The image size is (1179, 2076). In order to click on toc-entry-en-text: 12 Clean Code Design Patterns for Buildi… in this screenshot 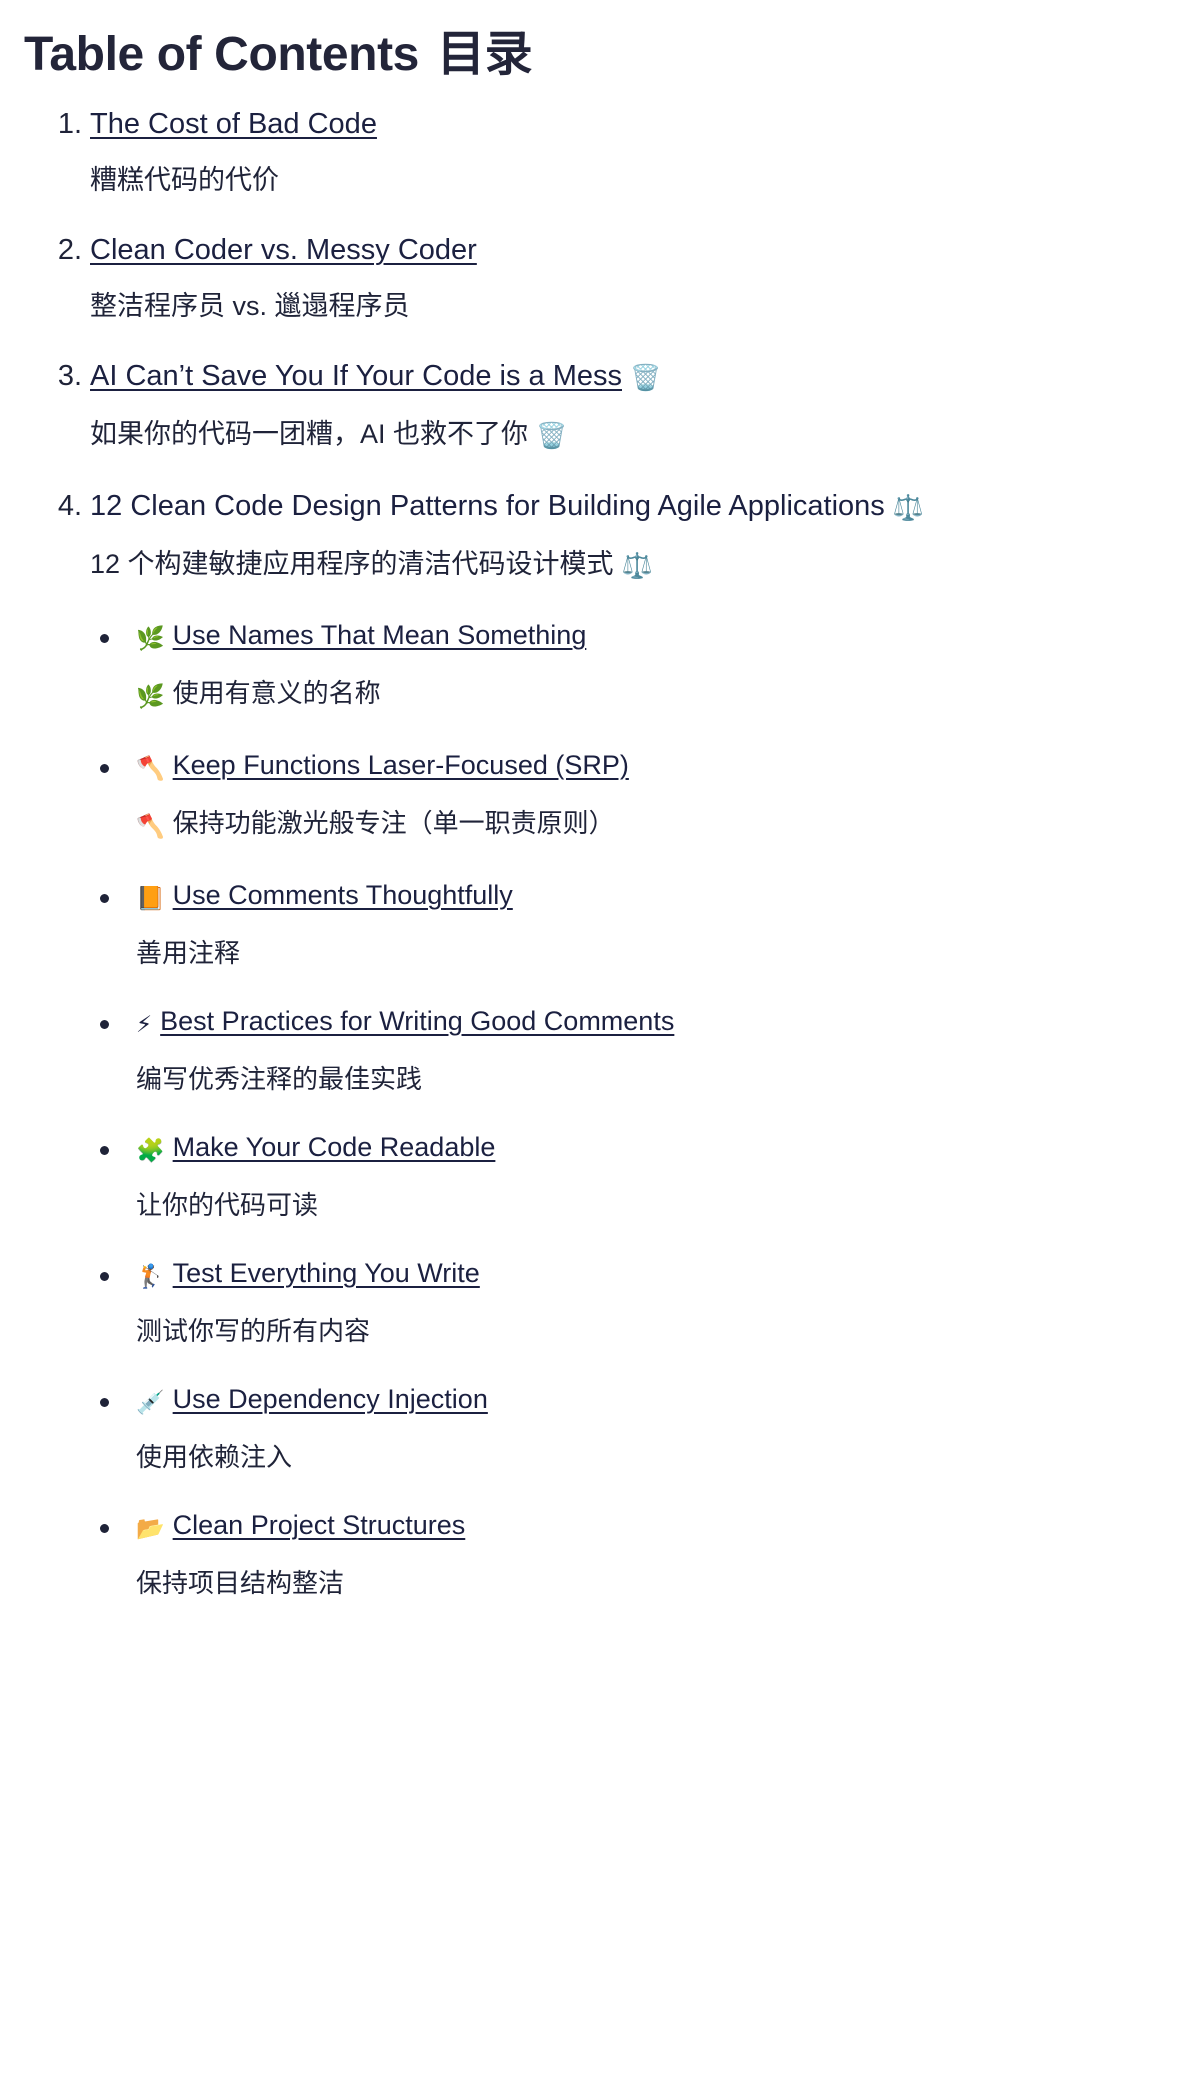, I will do `click(487, 505)`.